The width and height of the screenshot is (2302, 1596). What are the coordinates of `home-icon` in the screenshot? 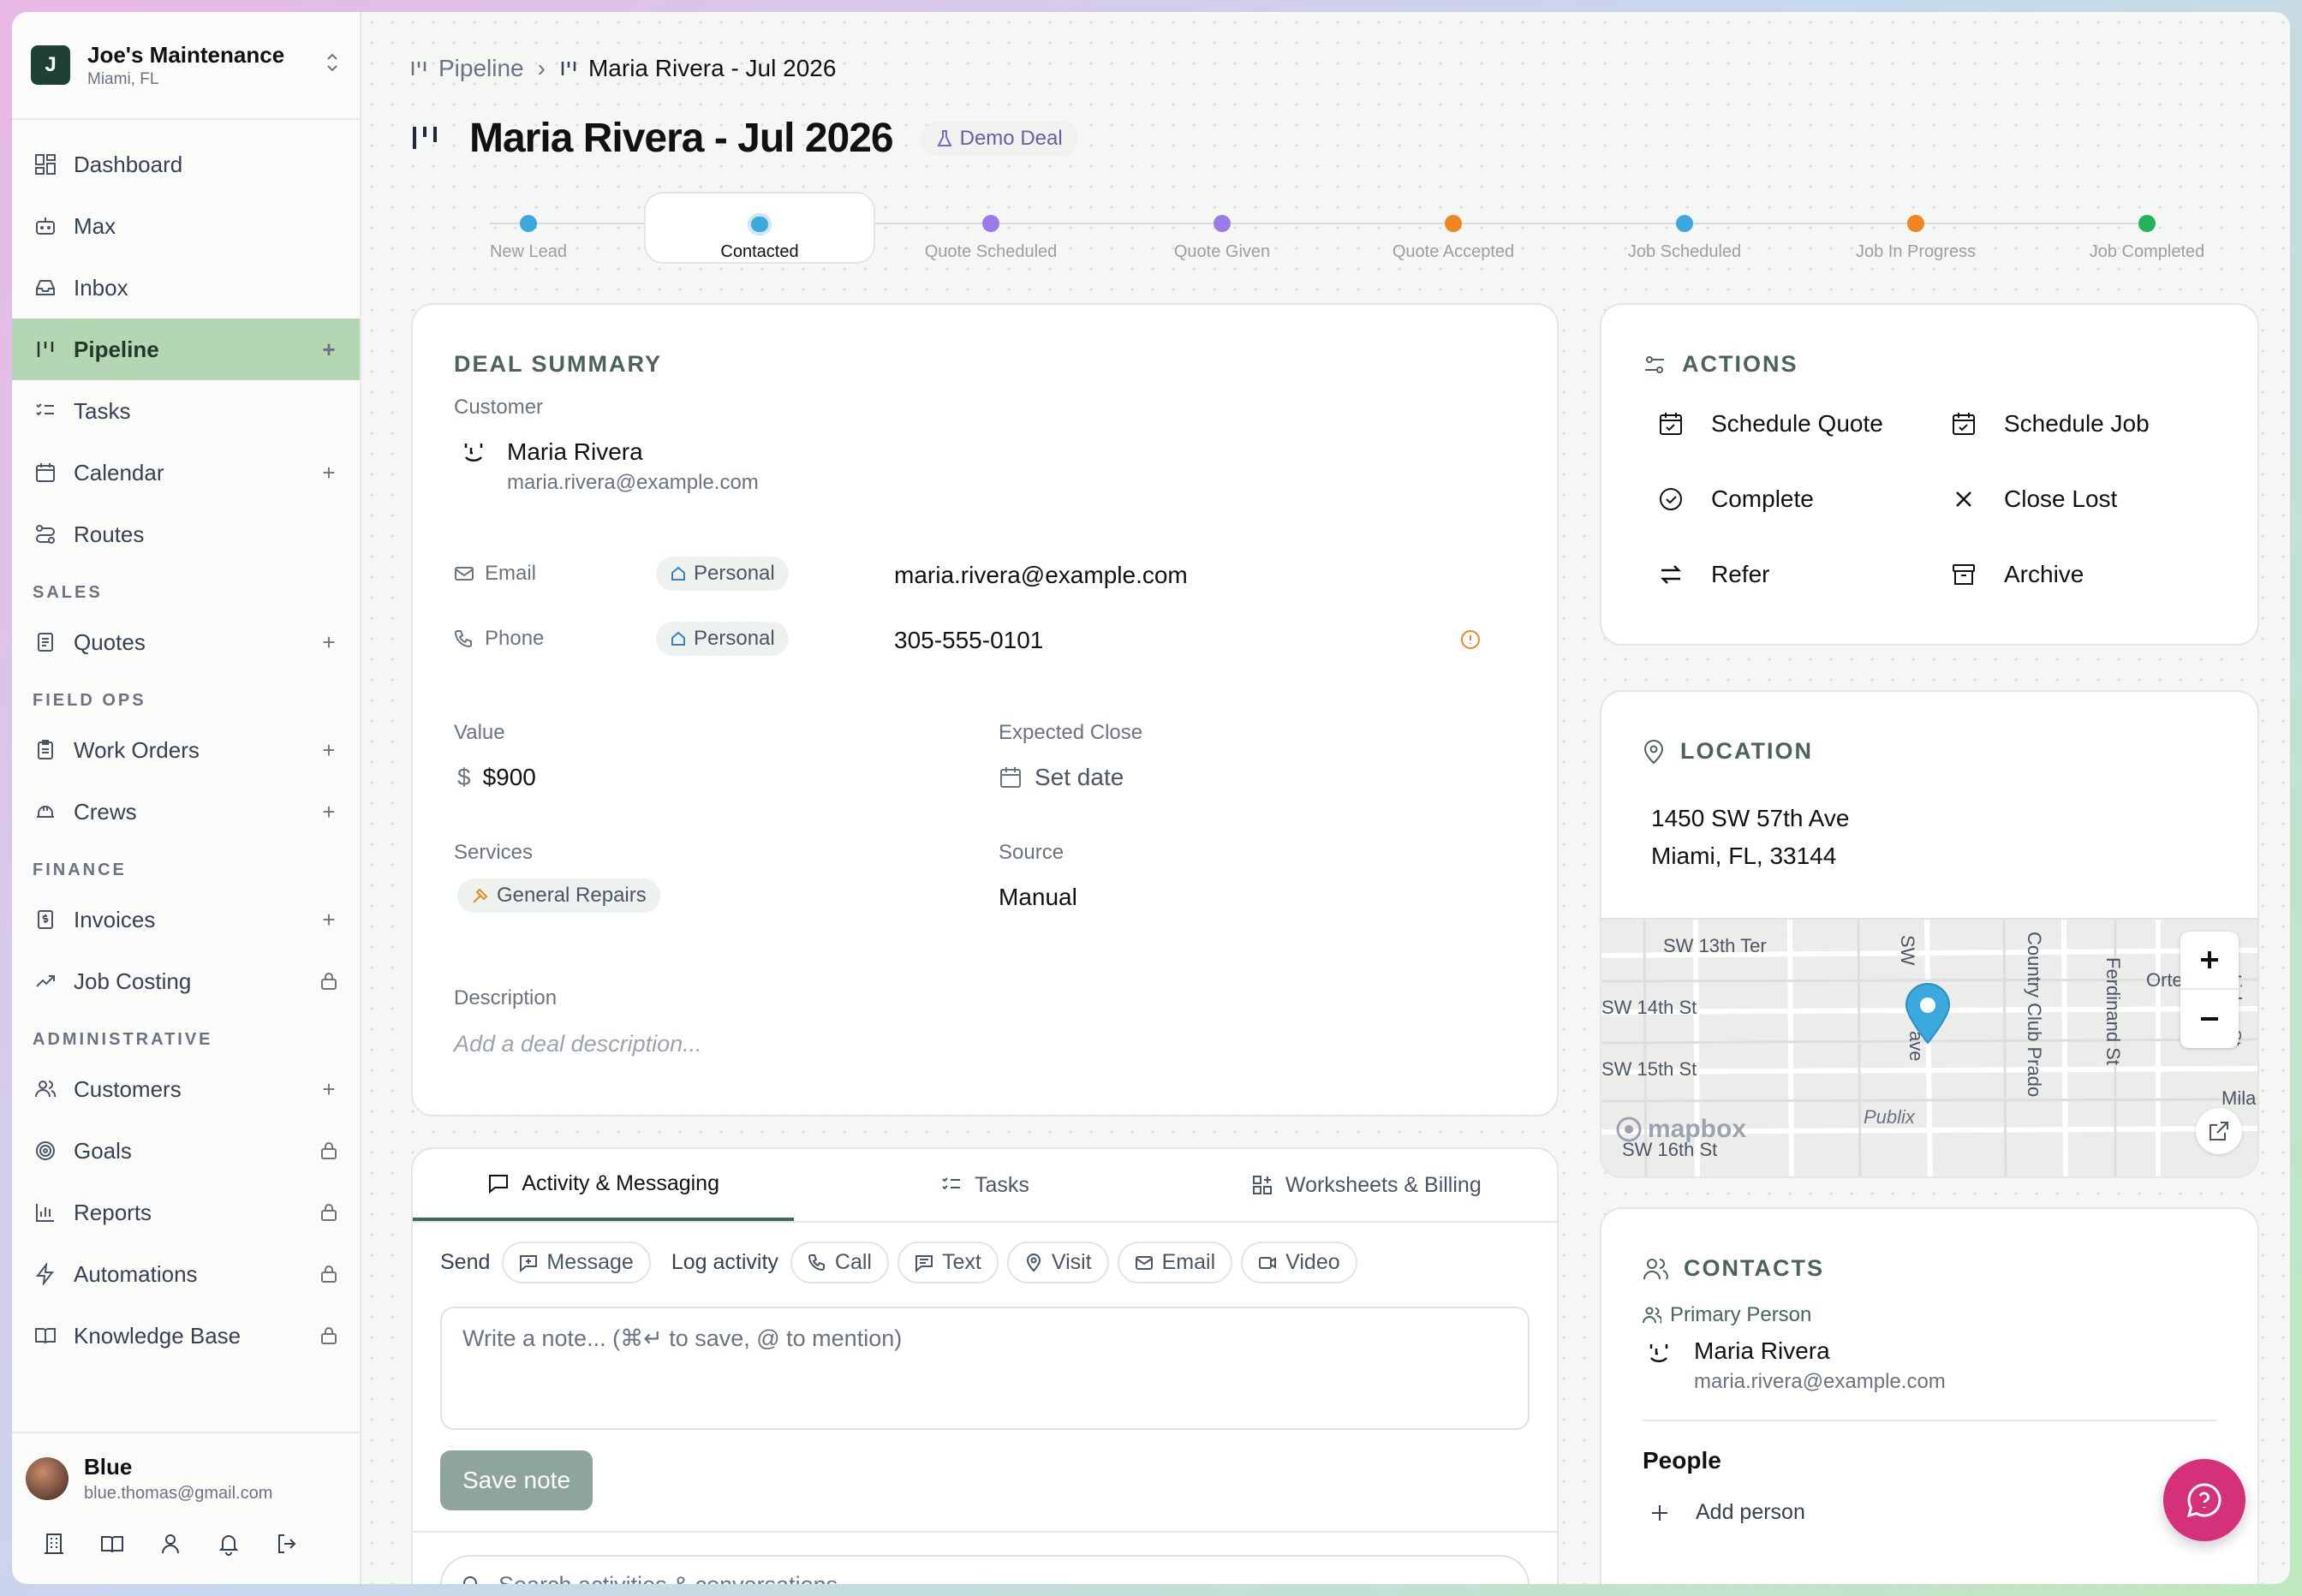 It's located at (678, 638).